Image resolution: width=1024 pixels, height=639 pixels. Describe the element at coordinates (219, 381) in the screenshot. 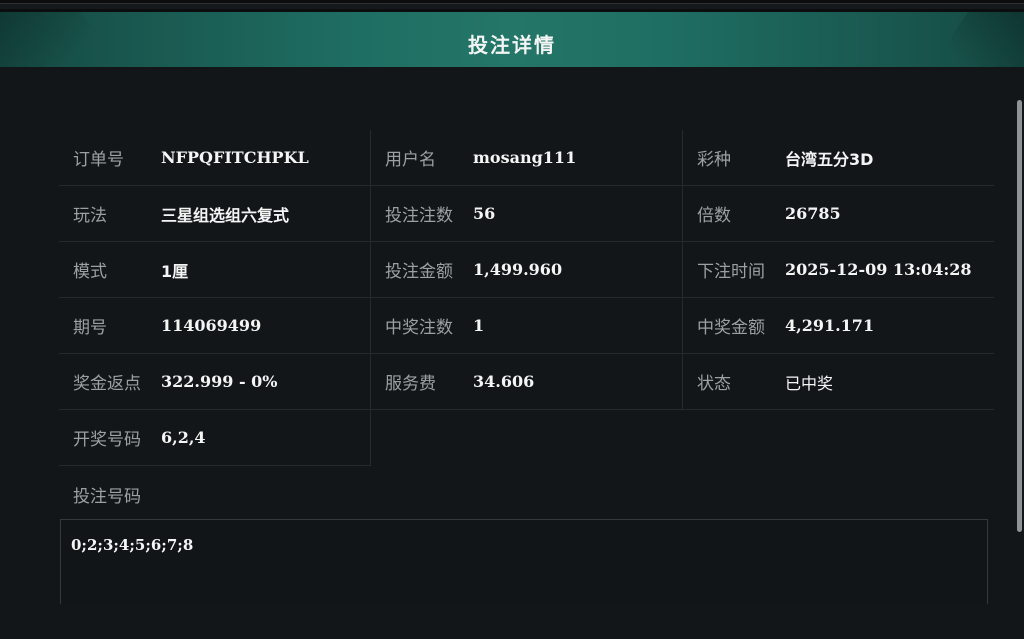

I see `rebate-value: 322.999 - 0%` at that location.